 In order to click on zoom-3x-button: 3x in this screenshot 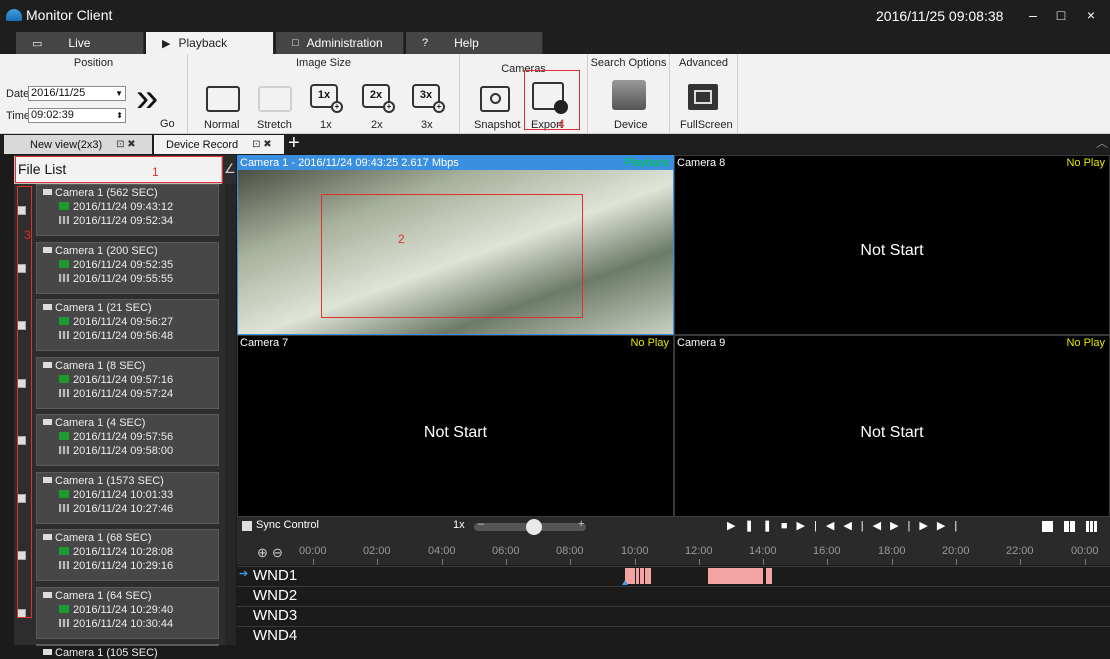, I will do `click(427, 125)`.